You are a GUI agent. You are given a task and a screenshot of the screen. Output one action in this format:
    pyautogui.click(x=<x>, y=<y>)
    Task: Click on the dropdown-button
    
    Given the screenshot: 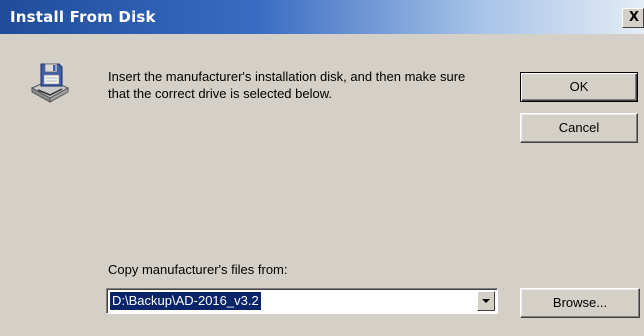 What is the action you would take?
    pyautogui.click(x=486, y=301)
    